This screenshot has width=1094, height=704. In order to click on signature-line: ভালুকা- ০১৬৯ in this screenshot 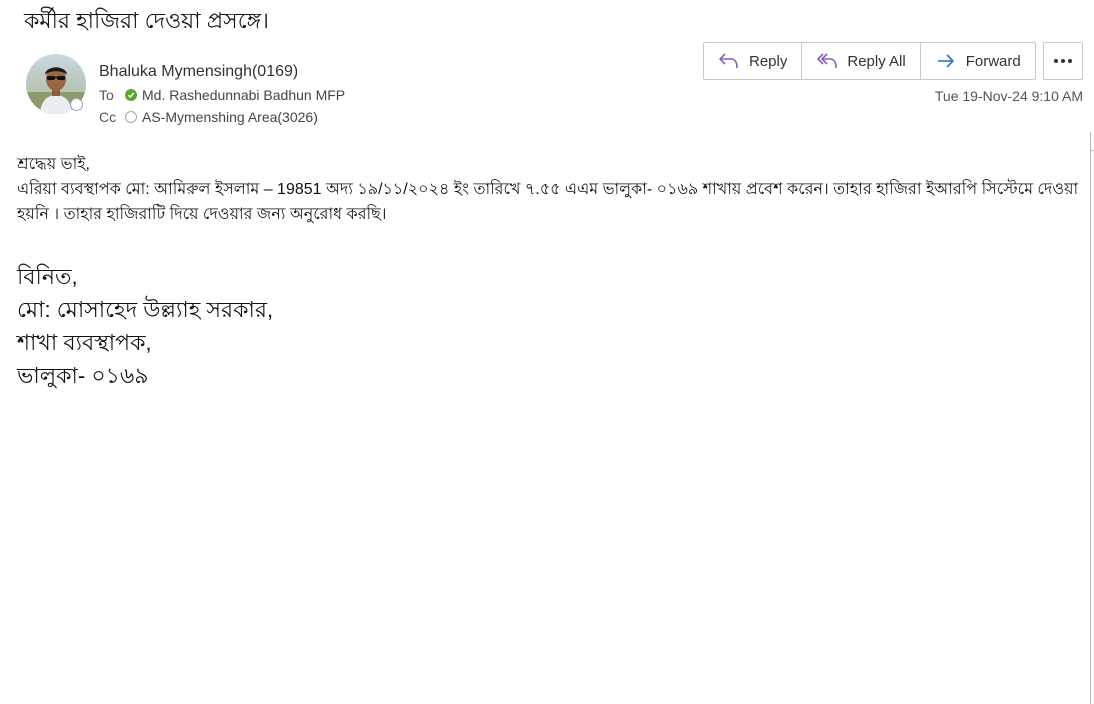, I will do `click(83, 375)`.